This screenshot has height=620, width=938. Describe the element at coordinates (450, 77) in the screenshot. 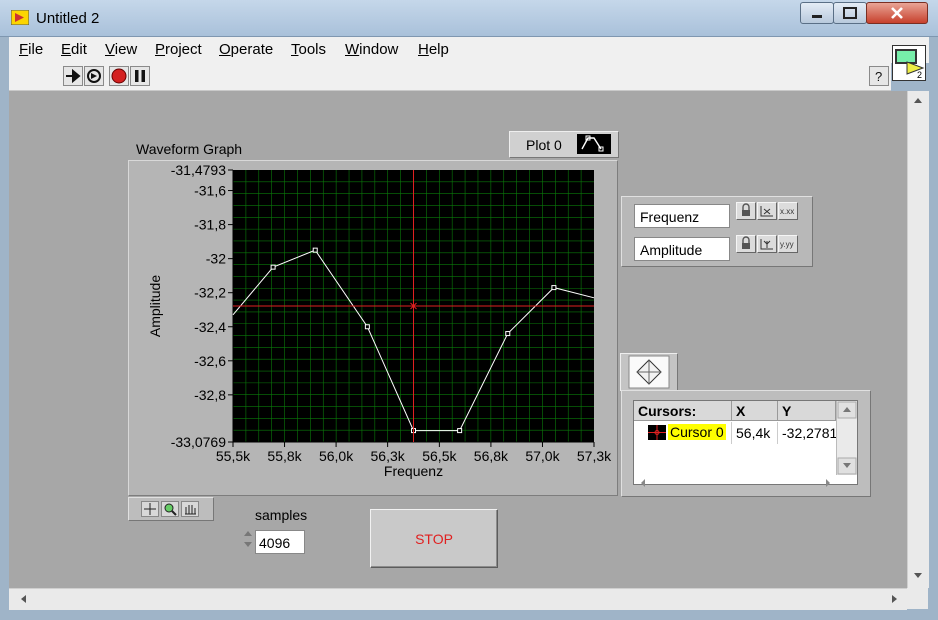

I see `toolbar: ?` at that location.